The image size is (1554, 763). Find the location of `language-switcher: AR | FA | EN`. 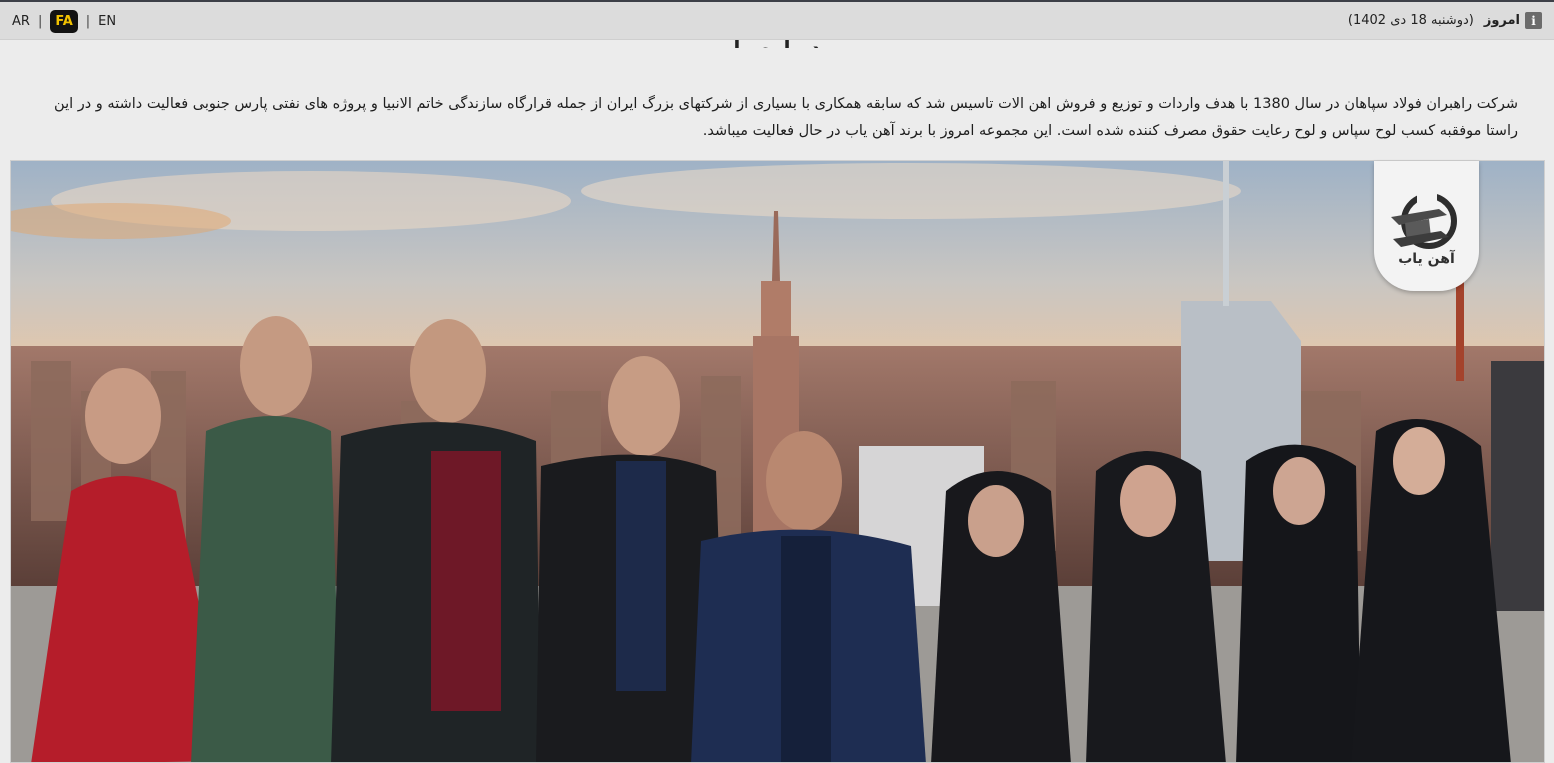

language-switcher: AR | FA | EN is located at coordinates (64, 21).